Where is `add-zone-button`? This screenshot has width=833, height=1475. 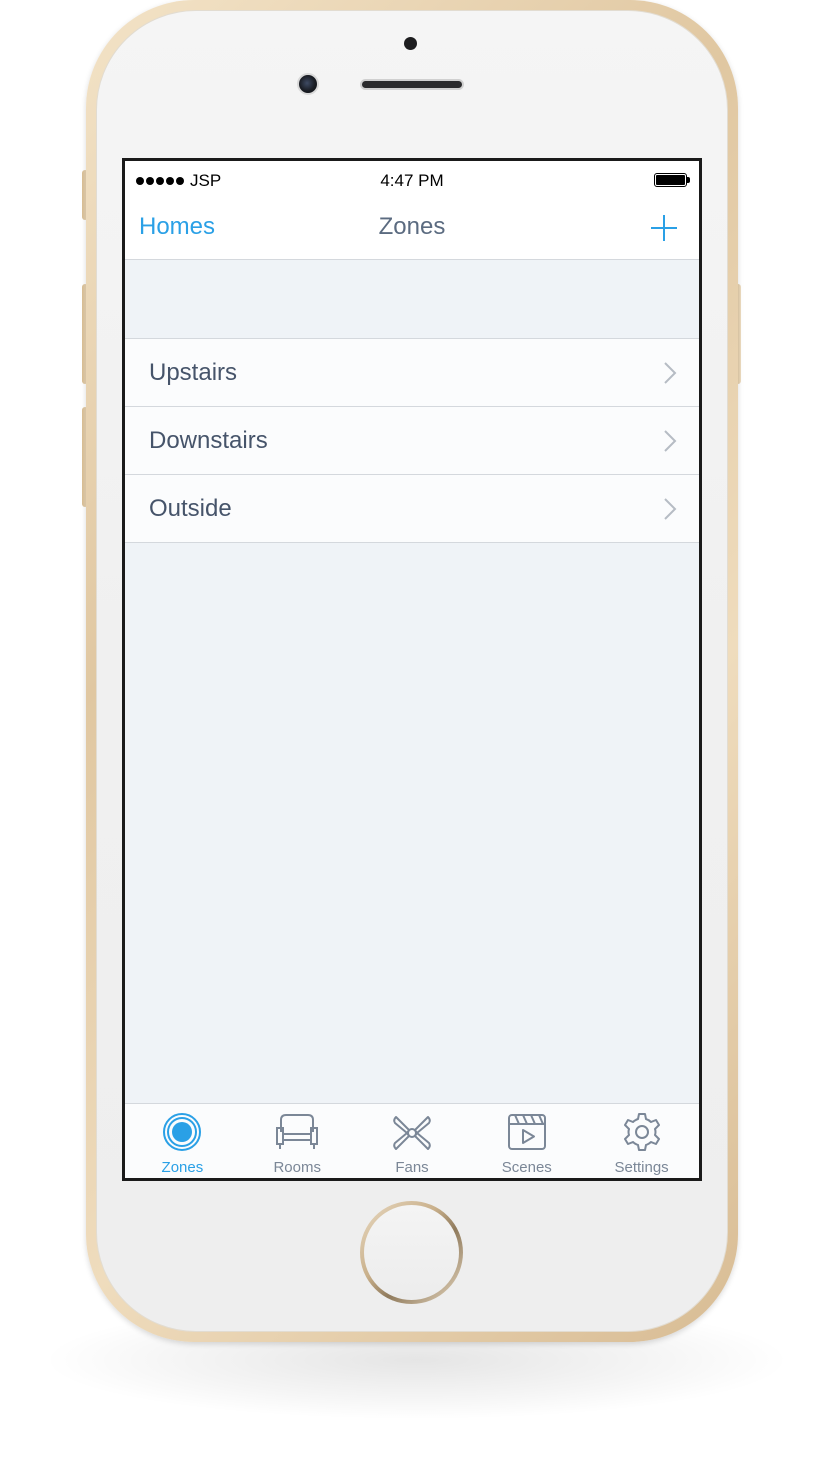
add-zone-button is located at coordinates (664, 228).